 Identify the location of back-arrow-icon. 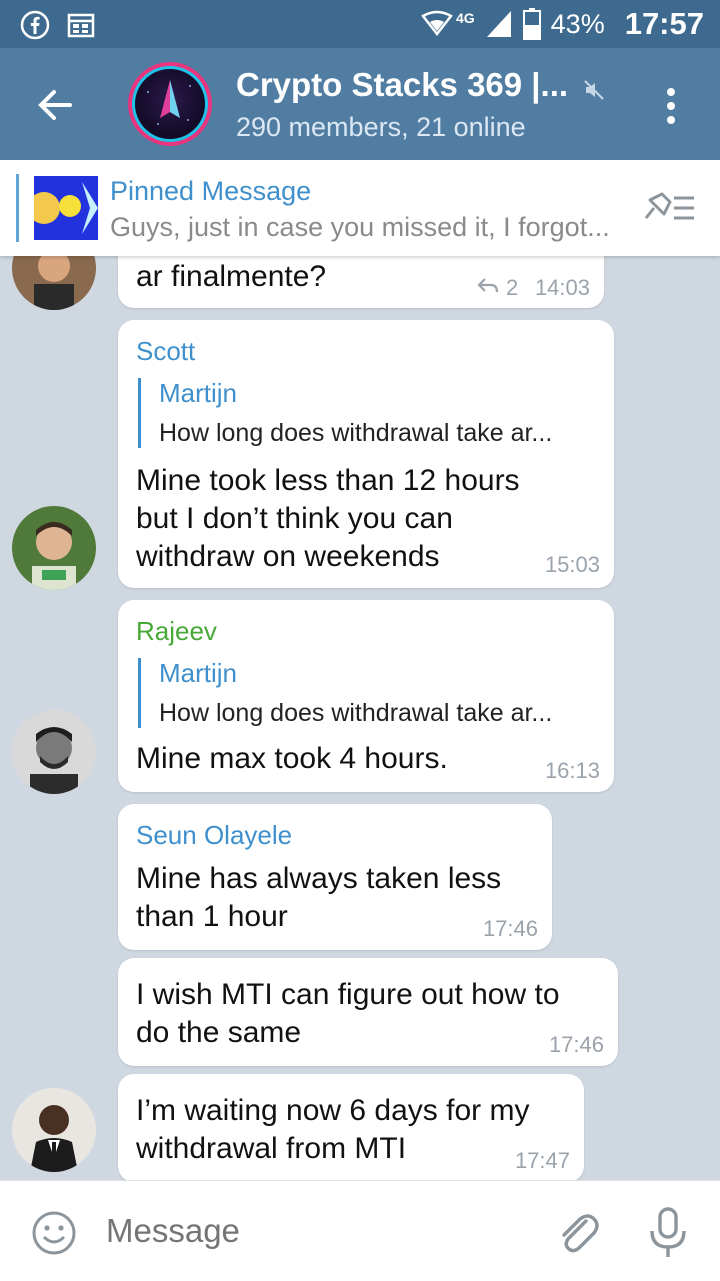
(55, 105).